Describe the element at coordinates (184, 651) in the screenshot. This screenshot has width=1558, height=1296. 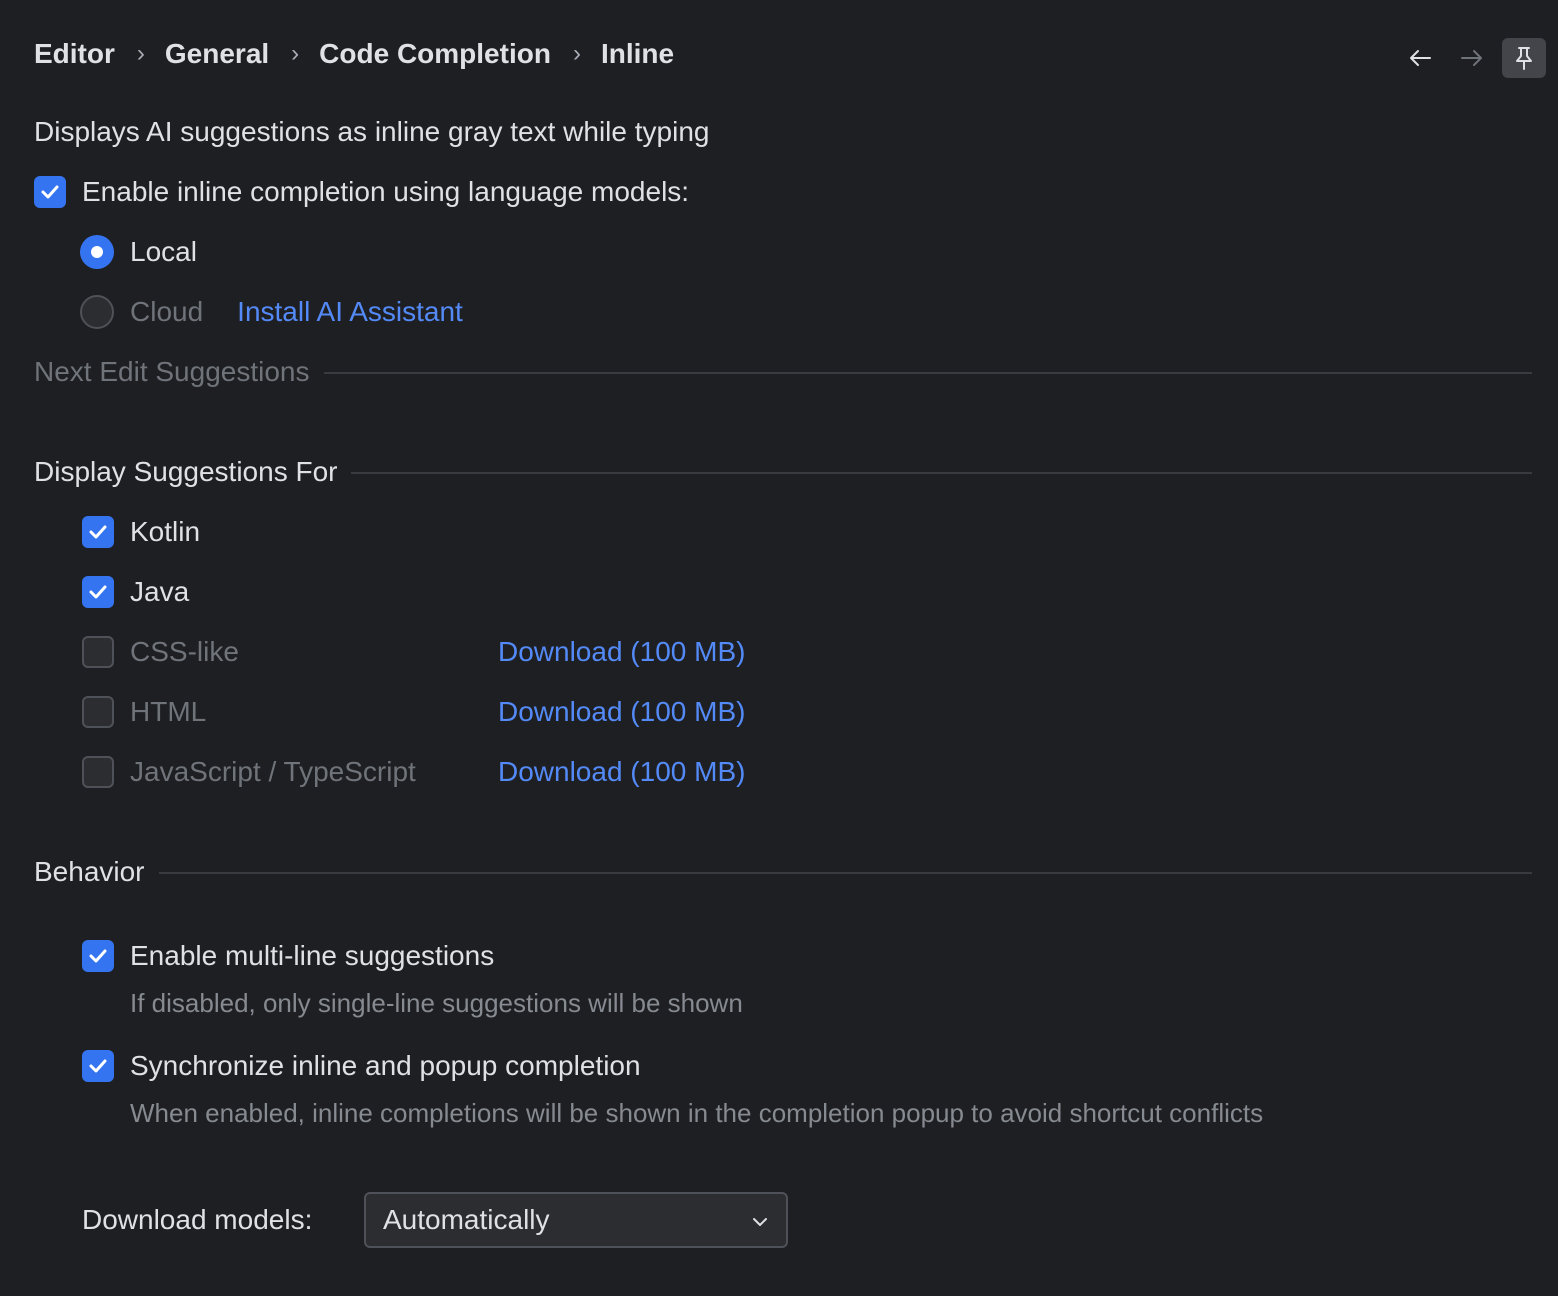
I see `language-label: CSS-like` at that location.